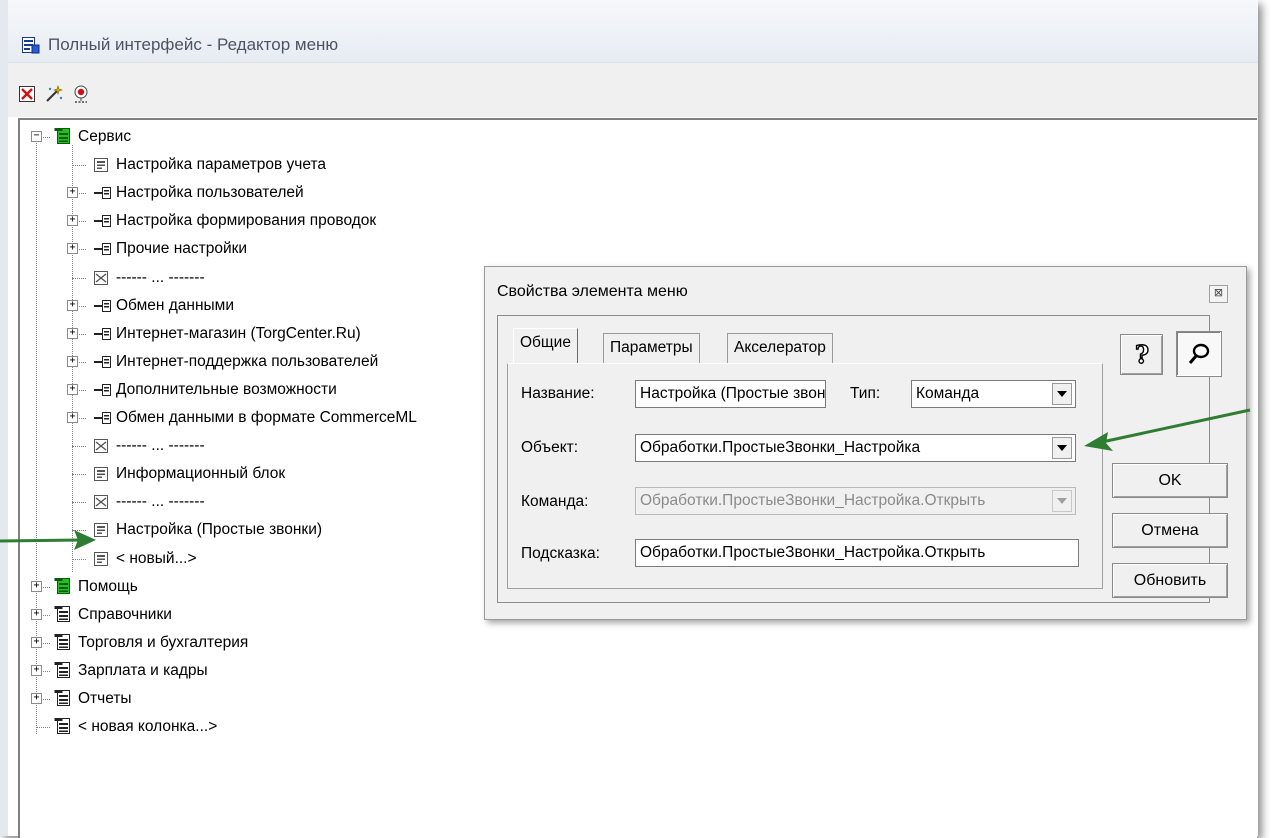 The image size is (1271, 838). I want to click on object-select: Обработки.ПростыеЗвонки_Настройка, so click(855, 448).